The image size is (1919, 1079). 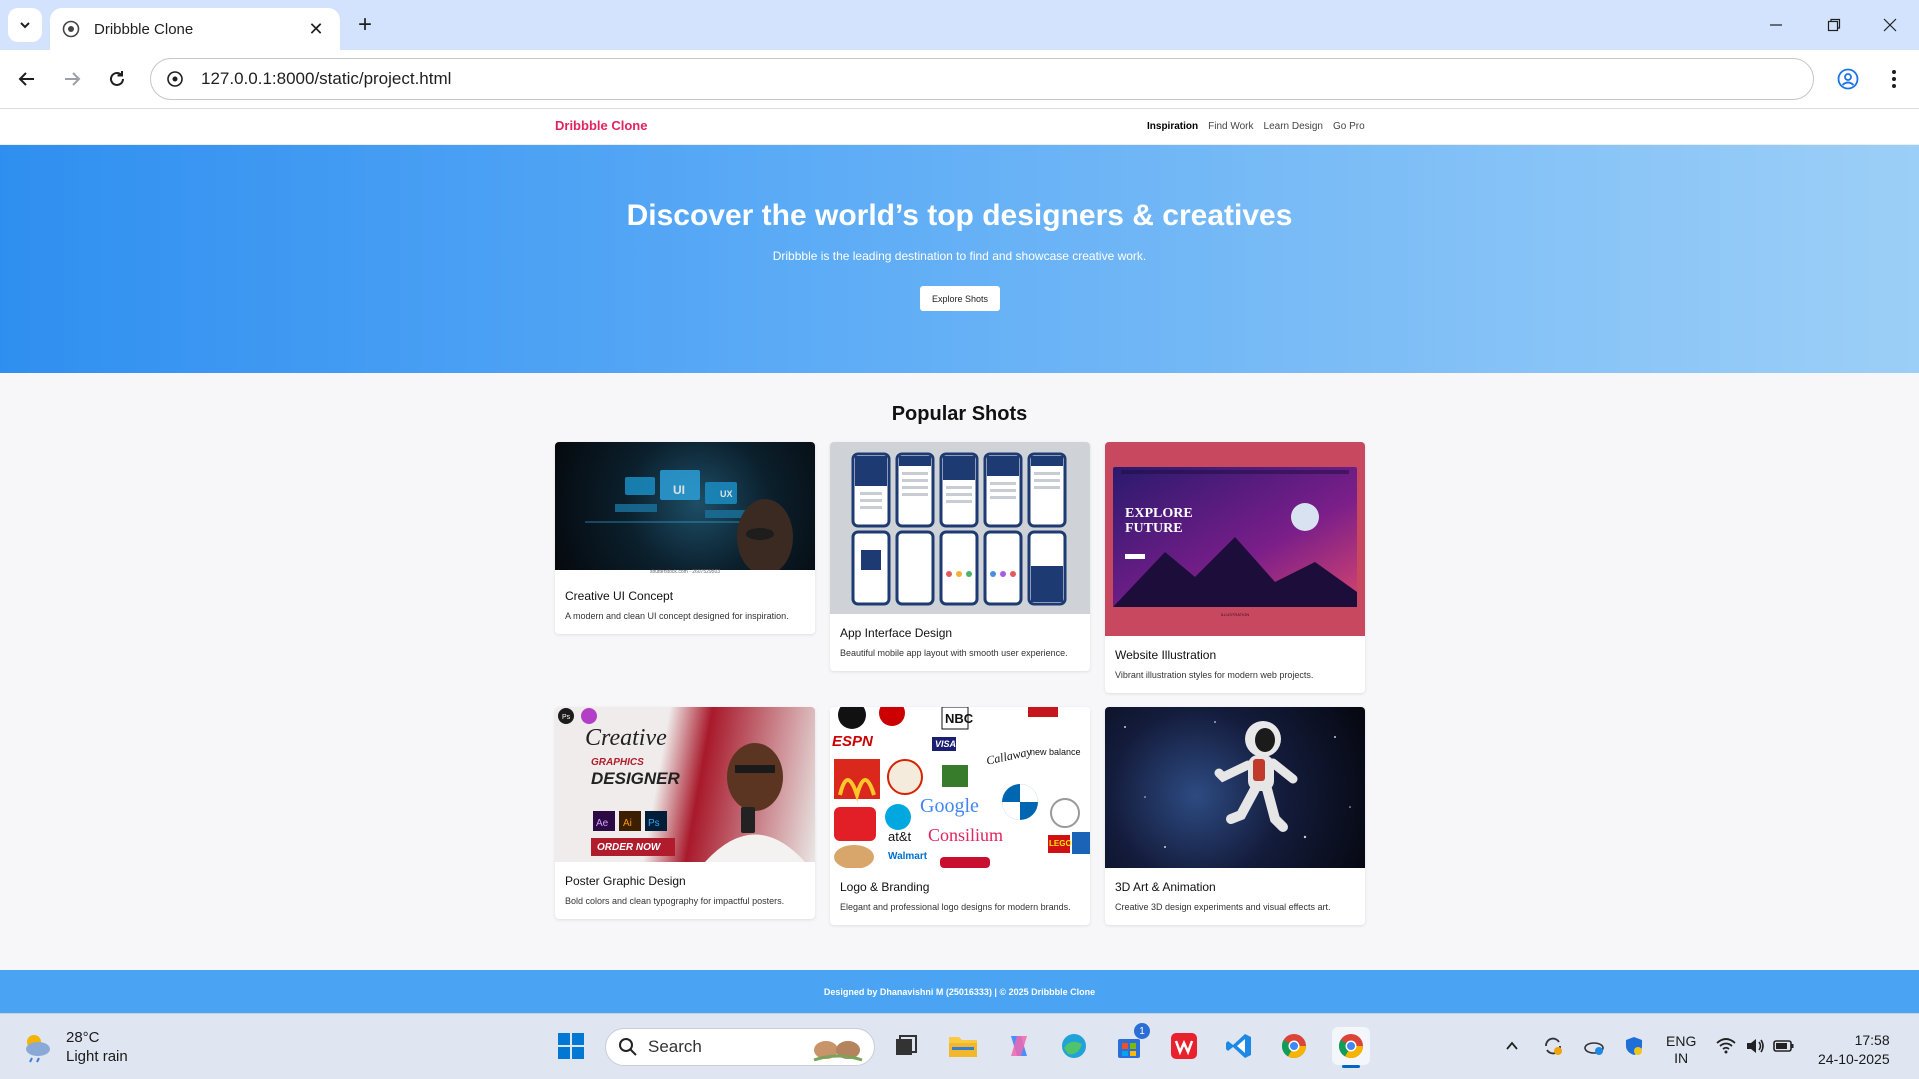 I want to click on windows-logo-icon, so click(x=571, y=1046).